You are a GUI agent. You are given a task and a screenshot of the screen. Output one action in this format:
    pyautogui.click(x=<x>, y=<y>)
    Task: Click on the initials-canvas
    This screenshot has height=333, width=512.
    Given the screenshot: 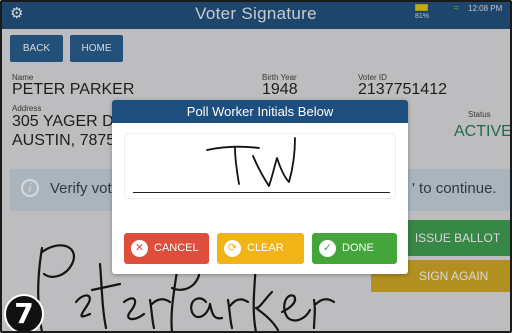 What is the action you would take?
    pyautogui.click(x=260, y=166)
    